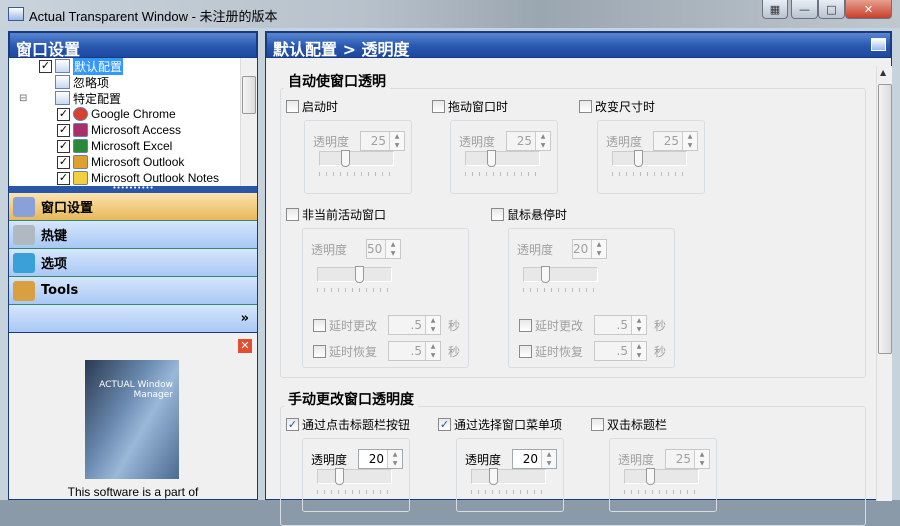 This screenshot has height=526, width=900. Describe the element at coordinates (249, 95) in the screenshot. I see `tree-scroll-thumb` at that location.